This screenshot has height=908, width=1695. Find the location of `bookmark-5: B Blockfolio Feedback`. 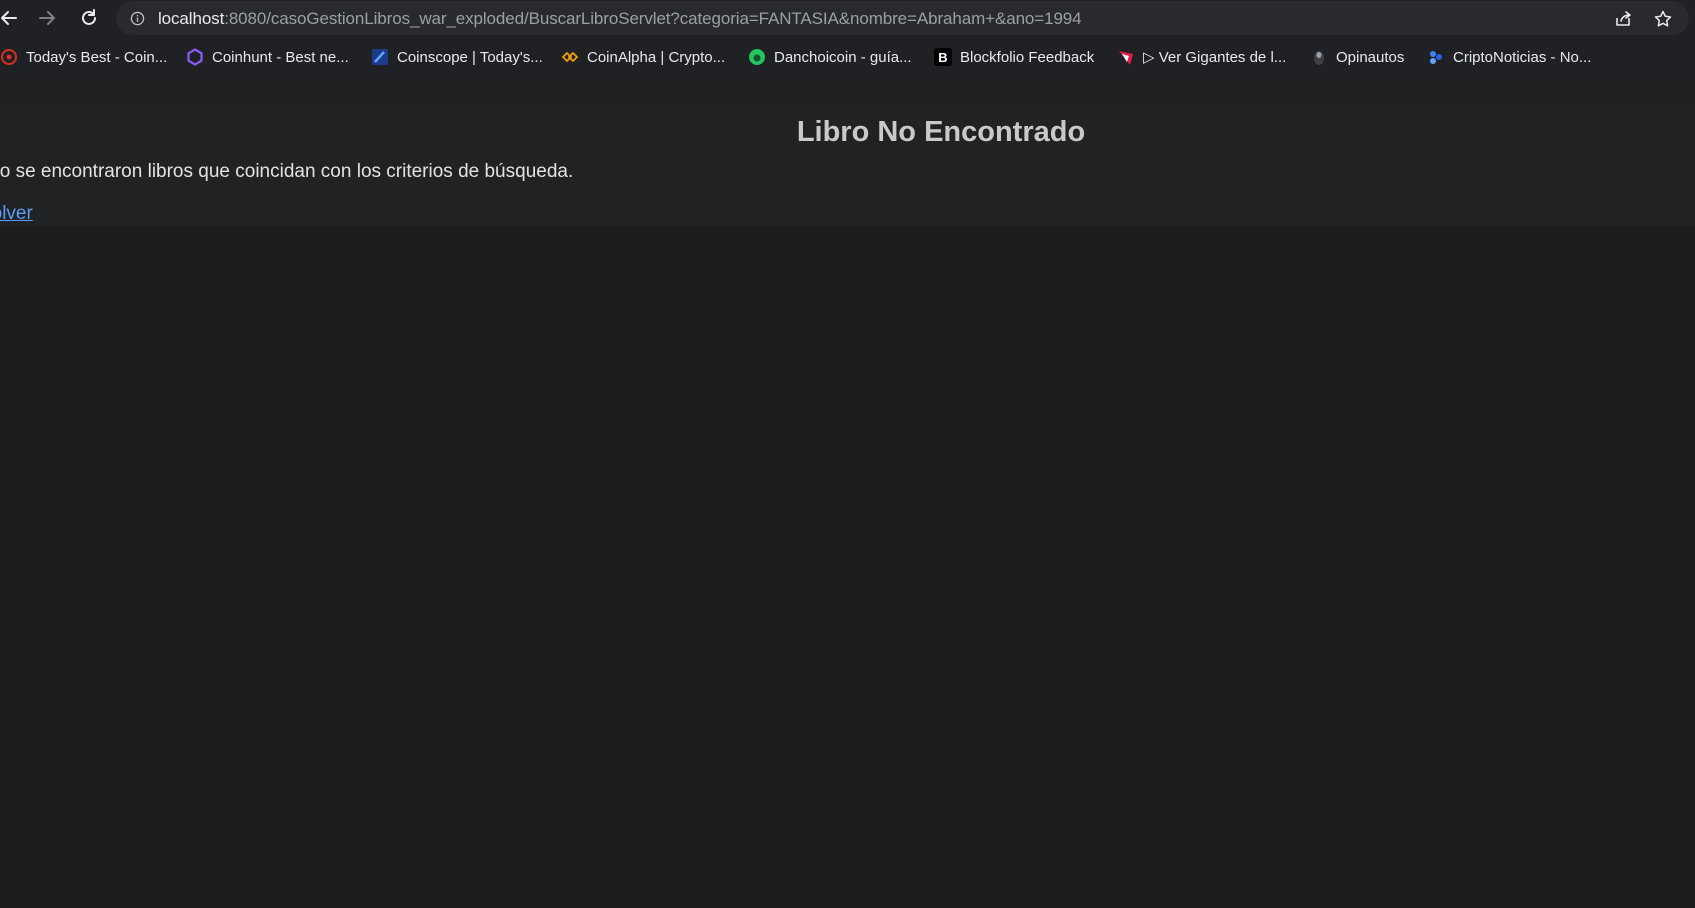

bookmark-5: B Blockfolio Feedback is located at coordinates (1014, 57).